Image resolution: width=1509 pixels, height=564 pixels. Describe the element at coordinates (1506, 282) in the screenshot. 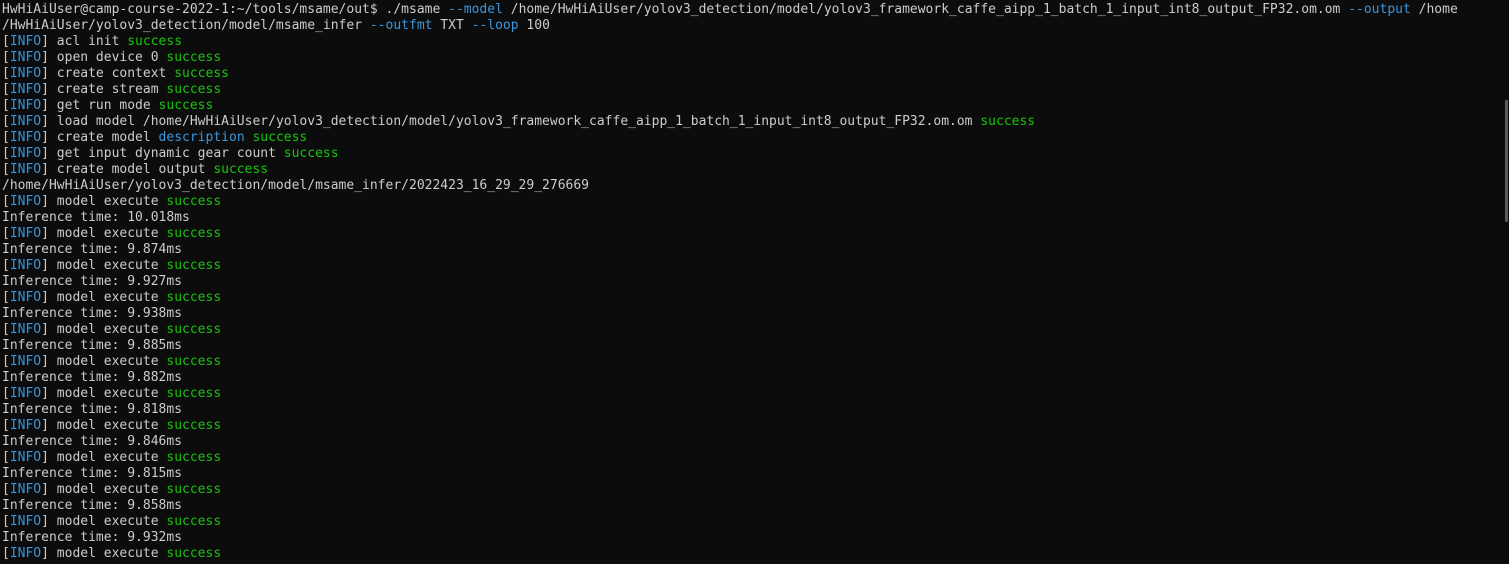

I see `terminal-scrollbar` at that location.